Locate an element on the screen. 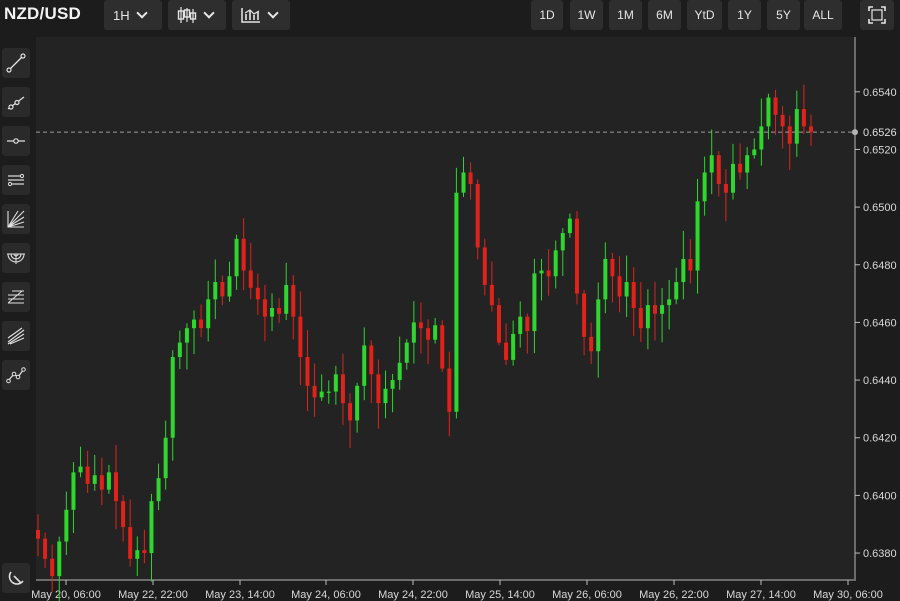 This screenshot has height=601, width=900. last-price-marker is located at coordinates (855, 132).